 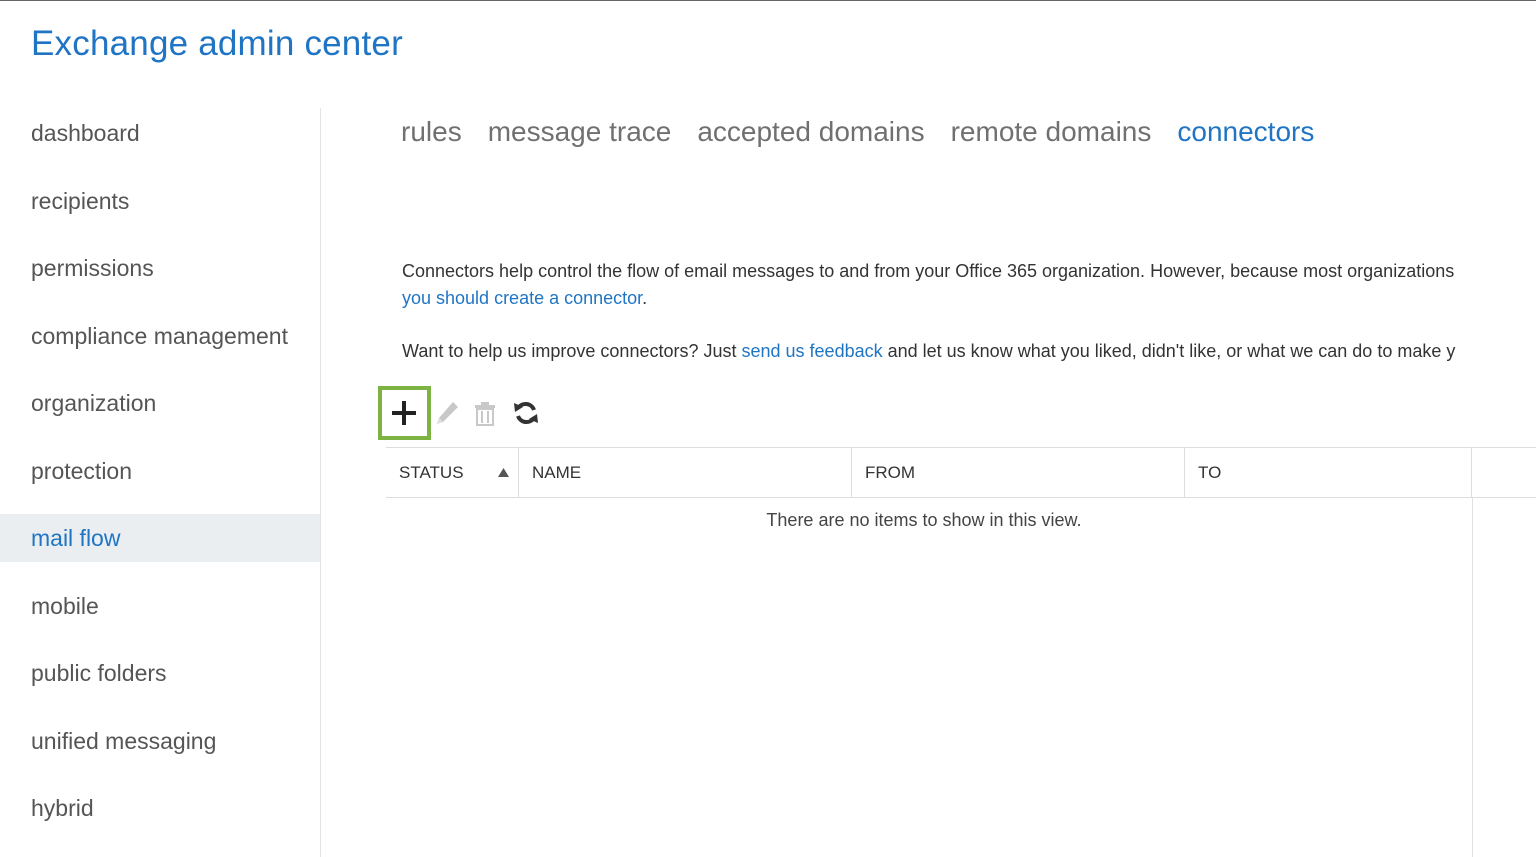 I want to click on sidebar-item-permissions: permissions, so click(x=160, y=268).